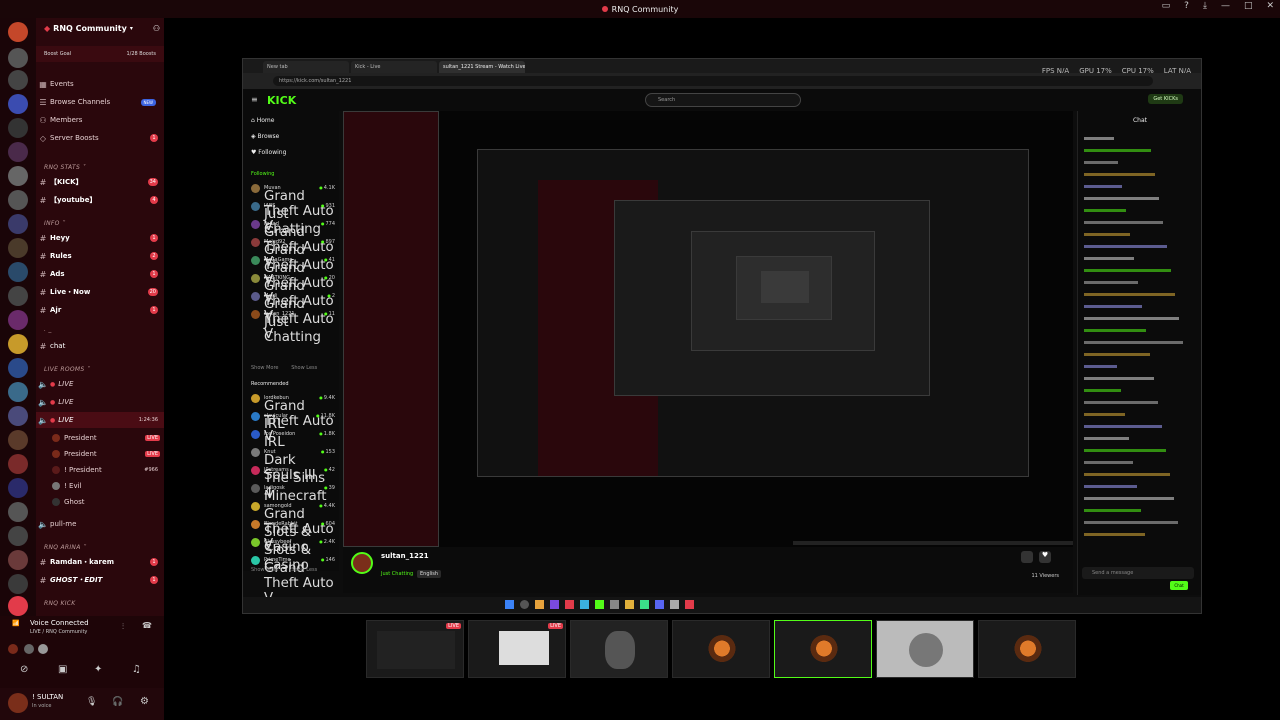 This screenshot has height=720, width=1280. Describe the element at coordinates (394, 67) in the screenshot. I see `browser-tab: Kick - Live` at that location.